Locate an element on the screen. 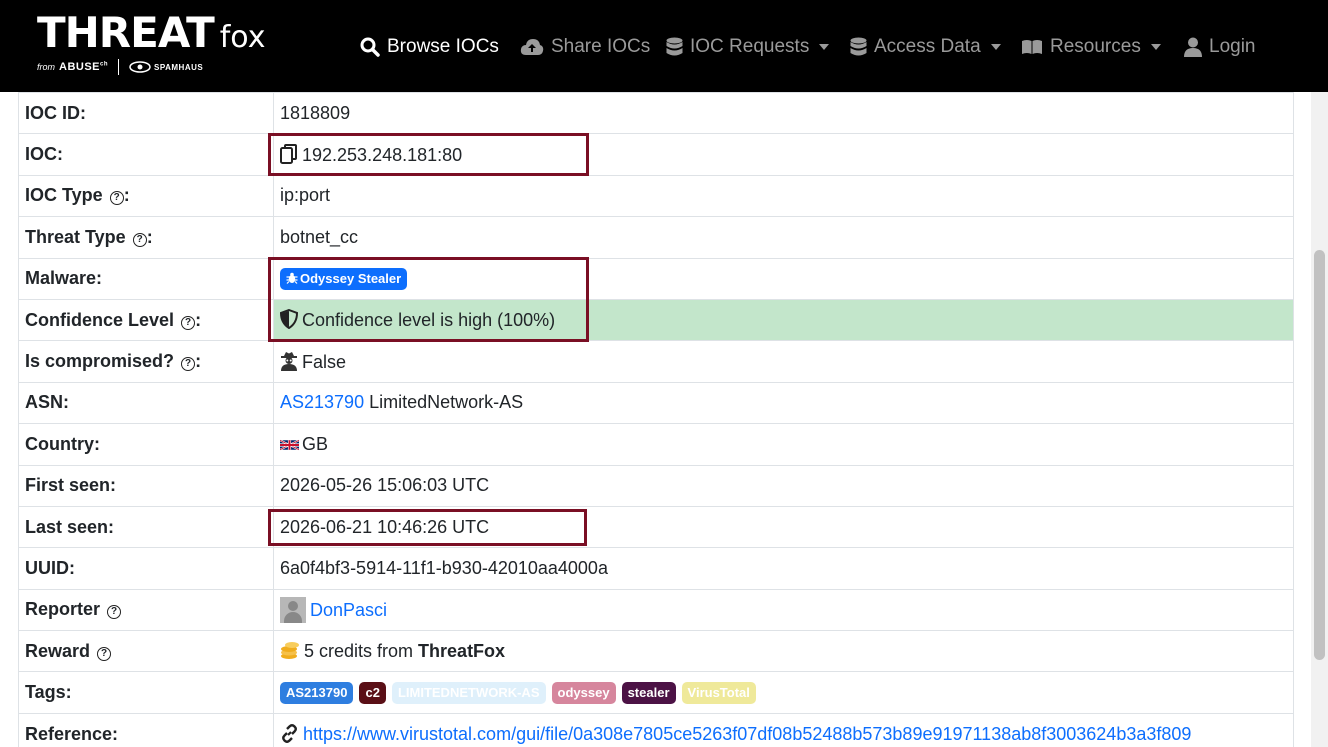 The image size is (1328, 747). row-ioc-type: IOC Type ?: ip:port is located at coordinates (656, 196).